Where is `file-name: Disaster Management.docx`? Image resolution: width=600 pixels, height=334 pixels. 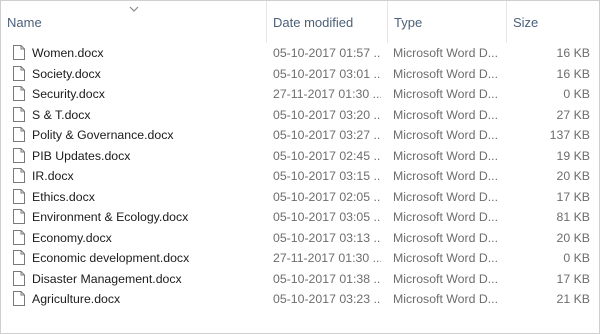
file-name: Disaster Management.docx is located at coordinates (107, 278).